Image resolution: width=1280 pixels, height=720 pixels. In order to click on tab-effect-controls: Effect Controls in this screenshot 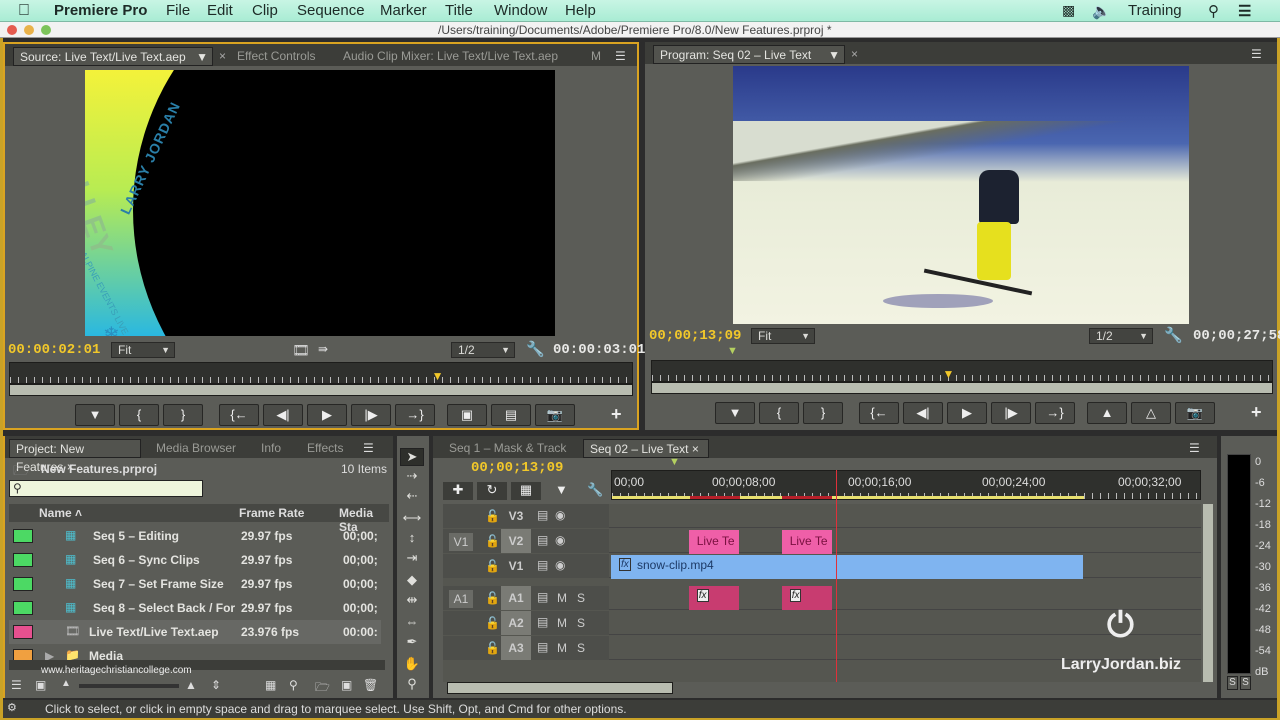, I will do `click(276, 56)`.